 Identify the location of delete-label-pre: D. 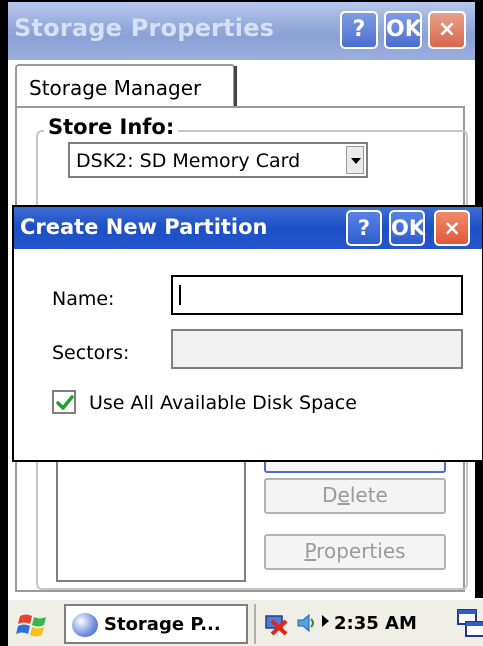
(330, 495).